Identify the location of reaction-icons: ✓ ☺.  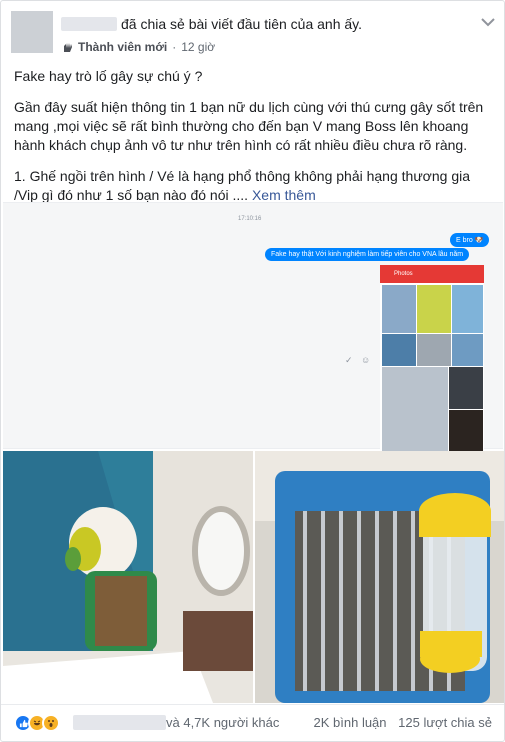
(359, 360).